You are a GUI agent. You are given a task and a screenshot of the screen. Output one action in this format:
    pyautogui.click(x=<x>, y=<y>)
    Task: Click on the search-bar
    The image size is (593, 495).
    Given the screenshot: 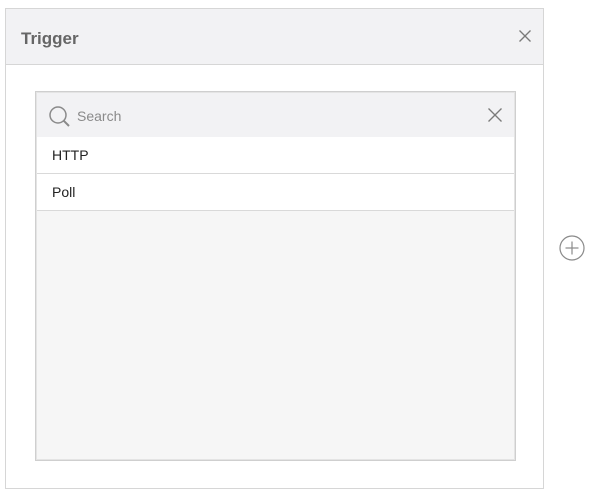 What is the action you would take?
    pyautogui.click(x=275, y=115)
    